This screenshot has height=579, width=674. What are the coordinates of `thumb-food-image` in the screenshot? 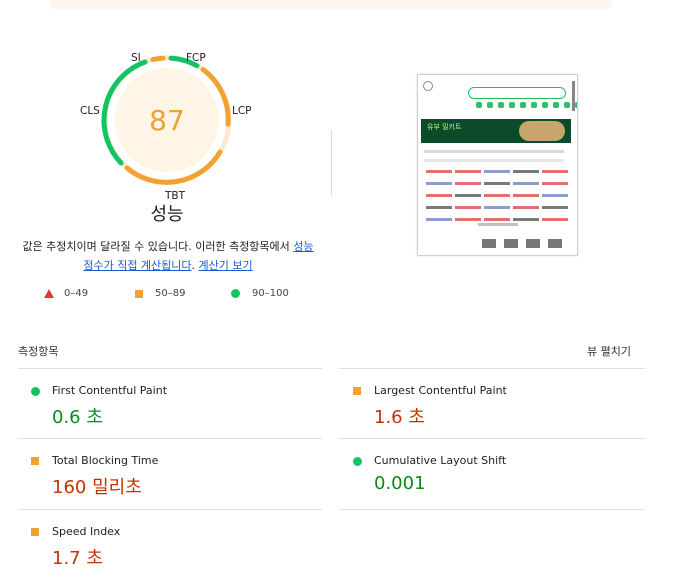 It's located at (542, 131).